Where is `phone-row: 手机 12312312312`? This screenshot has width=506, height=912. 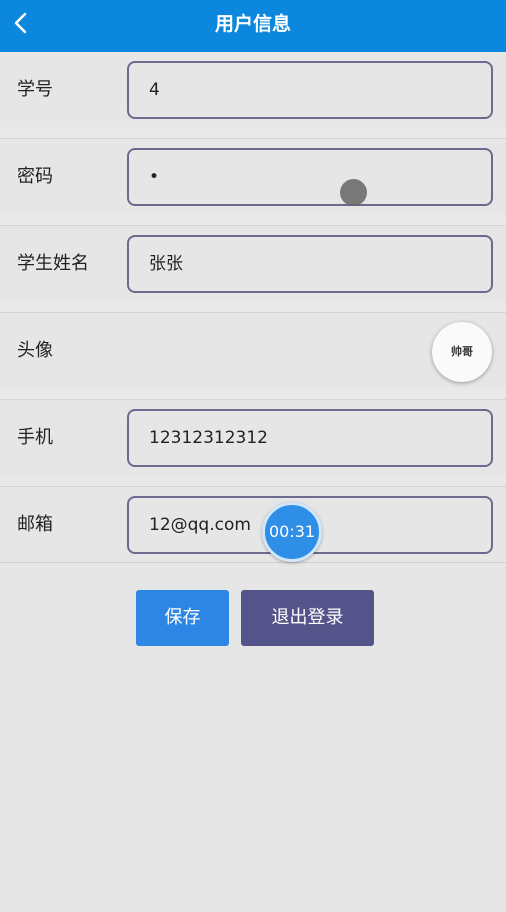 phone-row: 手机 12312312312 is located at coordinates (253, 438).